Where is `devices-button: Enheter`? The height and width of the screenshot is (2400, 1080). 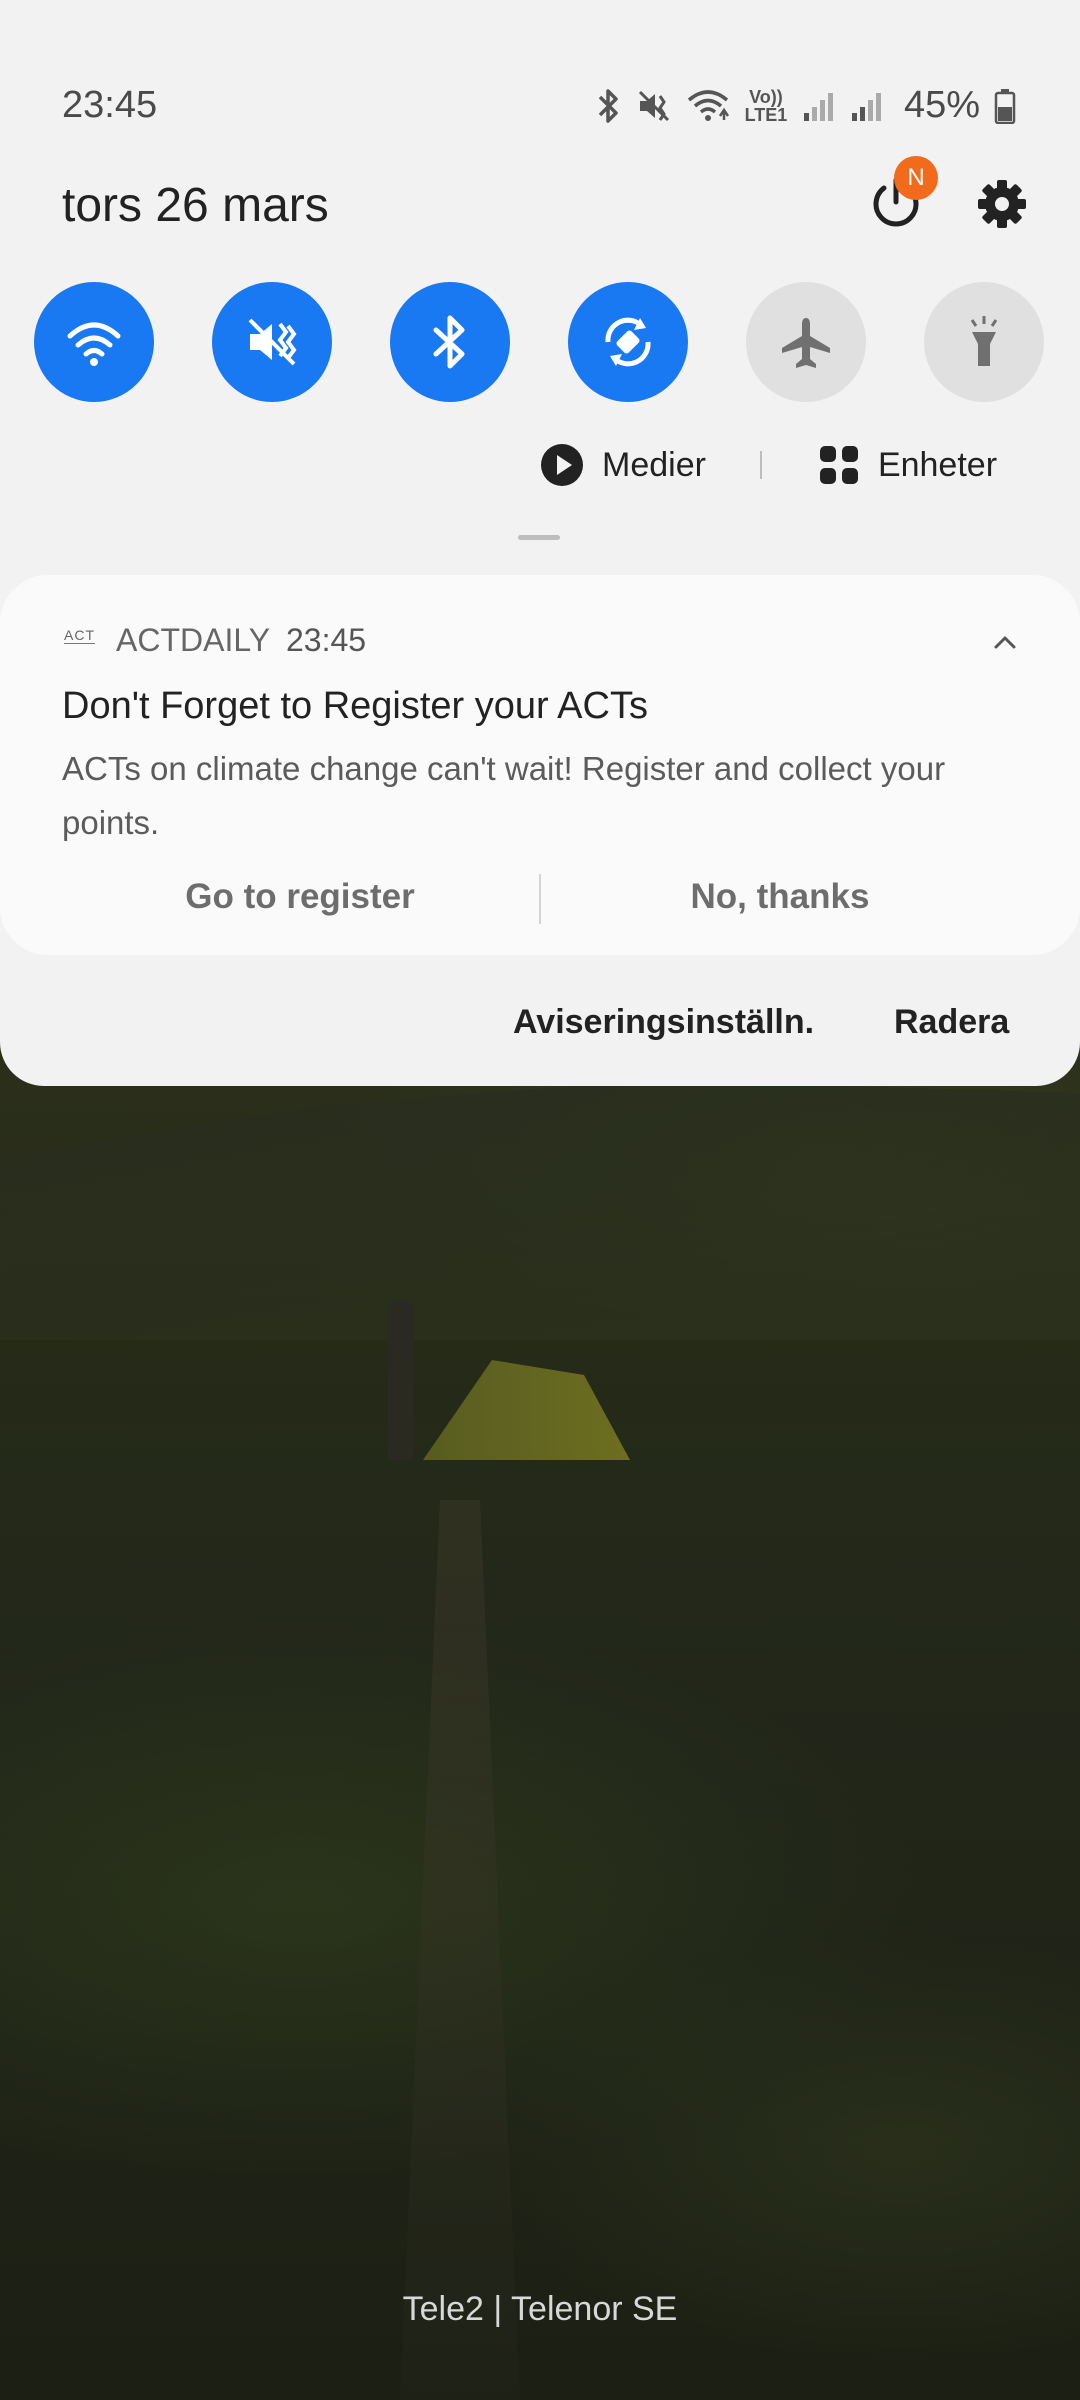
devices-button: Enheter is located at coordinates (907, 465).